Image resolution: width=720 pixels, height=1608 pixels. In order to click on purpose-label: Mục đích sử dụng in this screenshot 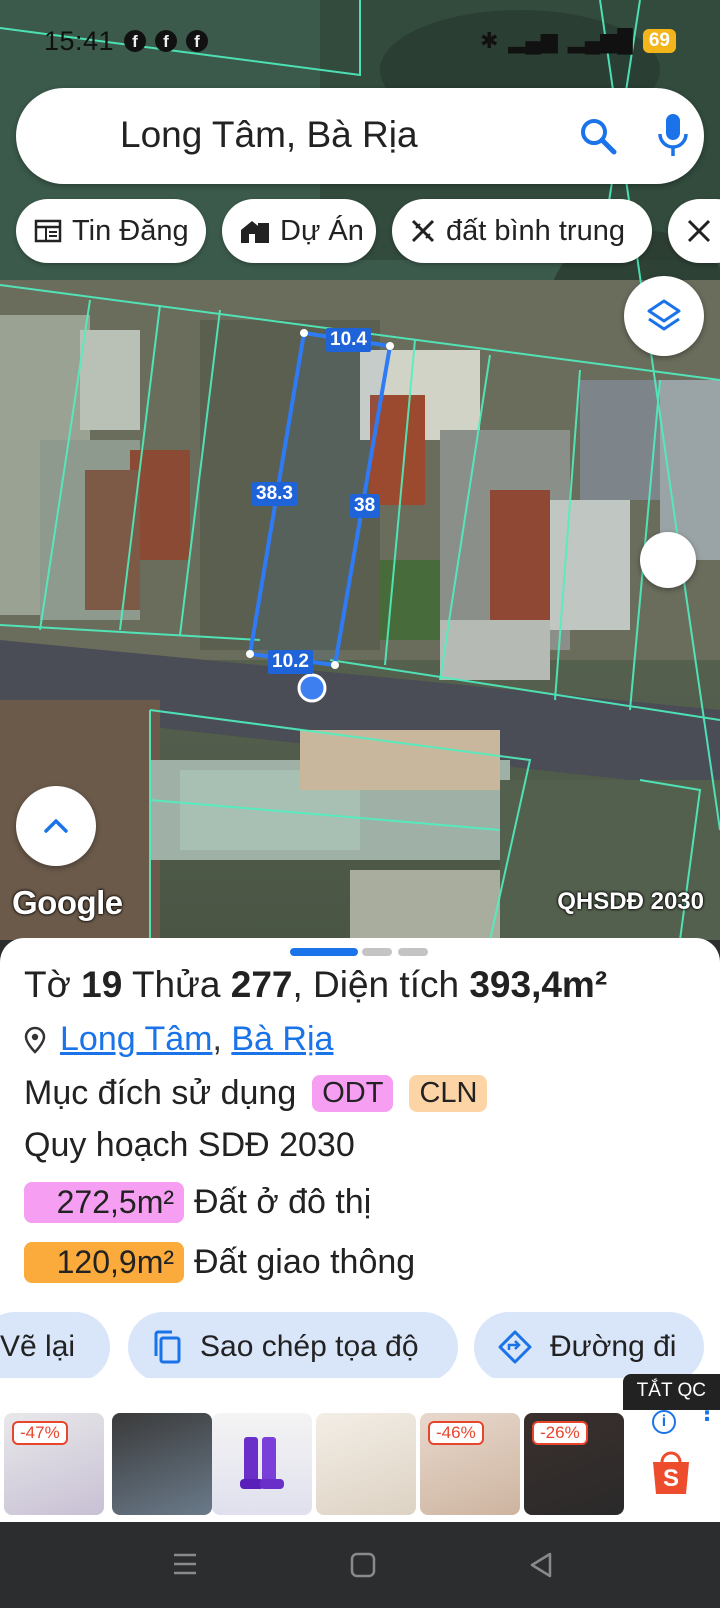, I will do `click(160, 1093)`.